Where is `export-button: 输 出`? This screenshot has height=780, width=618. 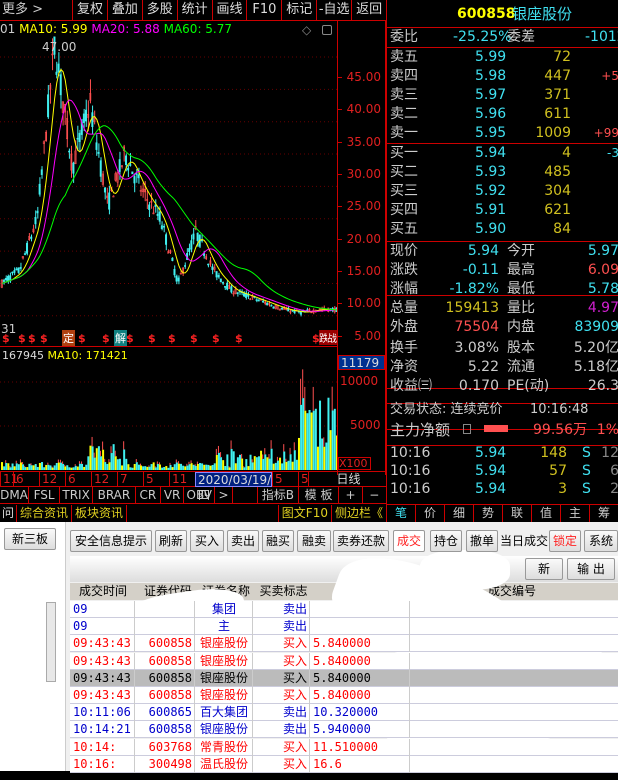 export-button: 输 出 is located at coordinates (591, 569).